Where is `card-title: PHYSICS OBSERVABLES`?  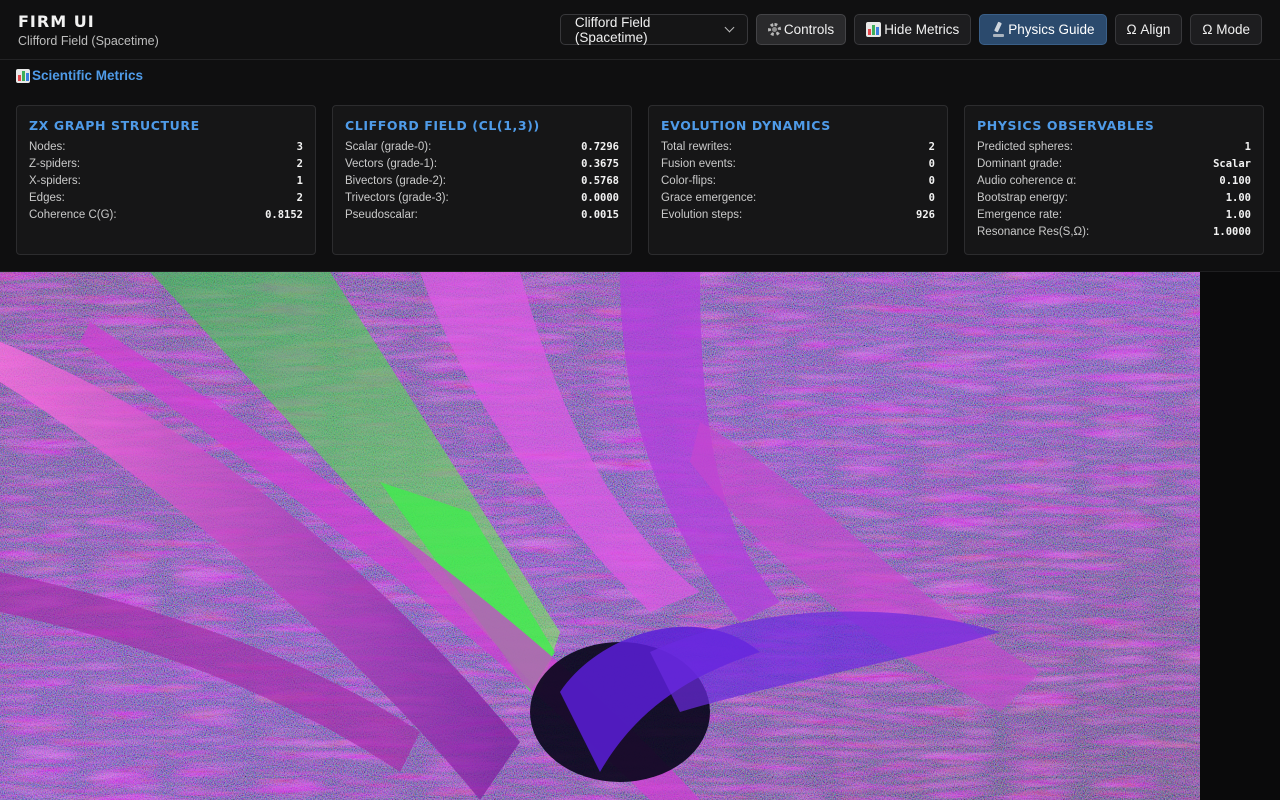 card-title: PHYSICS OBSERVABLES is located at coordinates (1066, 125).